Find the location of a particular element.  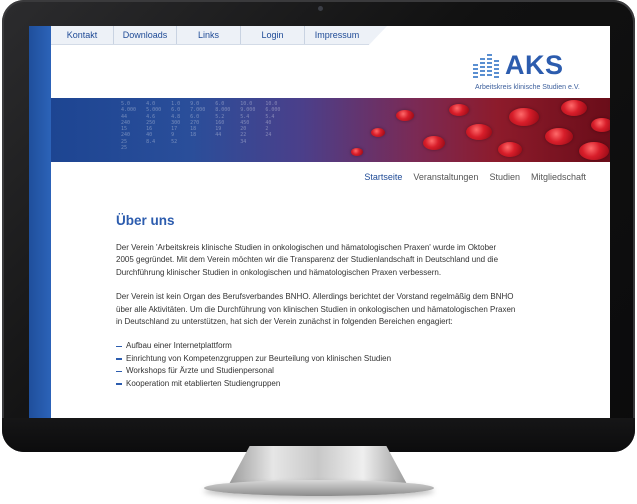

banner-data-value: 34 is located at coordinates (243, 141).